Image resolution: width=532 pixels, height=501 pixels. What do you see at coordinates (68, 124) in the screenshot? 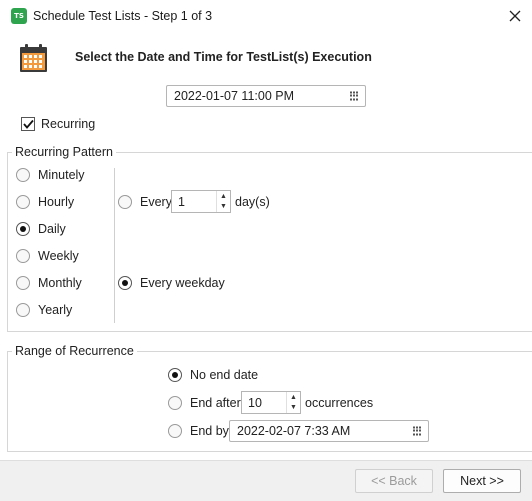
I see `recurring-label: Recurring` at bounding box center [68, 124].